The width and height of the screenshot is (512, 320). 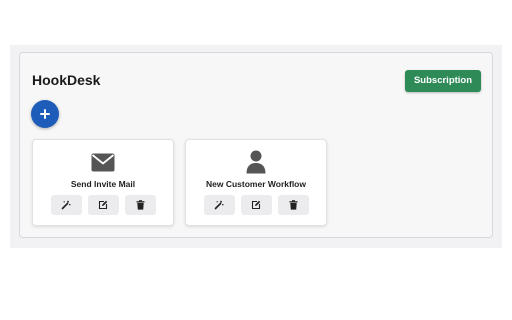 I want to click on subscription-button: Subscription, so click(x=443, y=81).